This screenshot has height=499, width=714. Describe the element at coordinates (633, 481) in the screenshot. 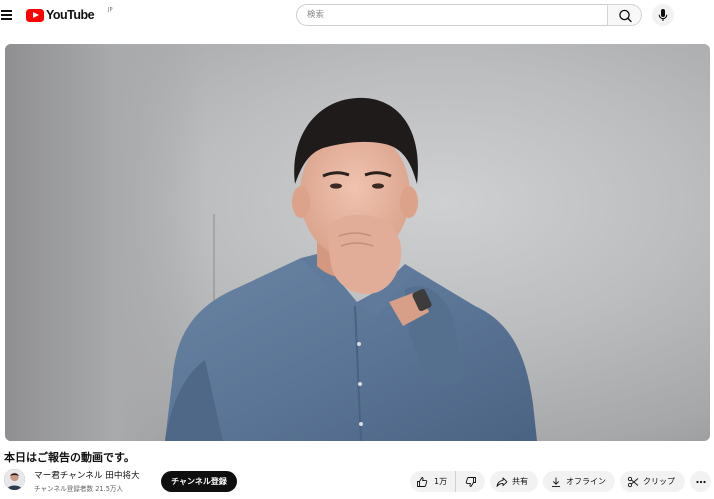

I see `scissors-icon` at that location.